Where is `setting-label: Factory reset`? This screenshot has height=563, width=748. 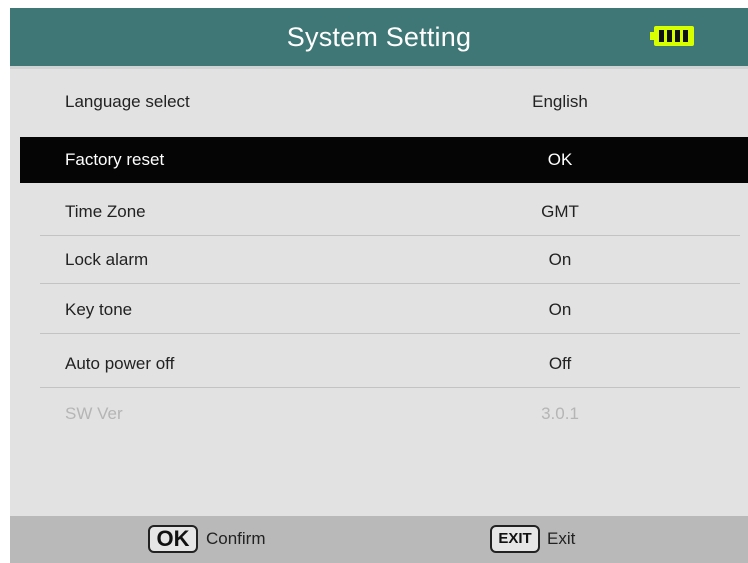
setting-label: Factory reset is located at coordinates (115, 159).